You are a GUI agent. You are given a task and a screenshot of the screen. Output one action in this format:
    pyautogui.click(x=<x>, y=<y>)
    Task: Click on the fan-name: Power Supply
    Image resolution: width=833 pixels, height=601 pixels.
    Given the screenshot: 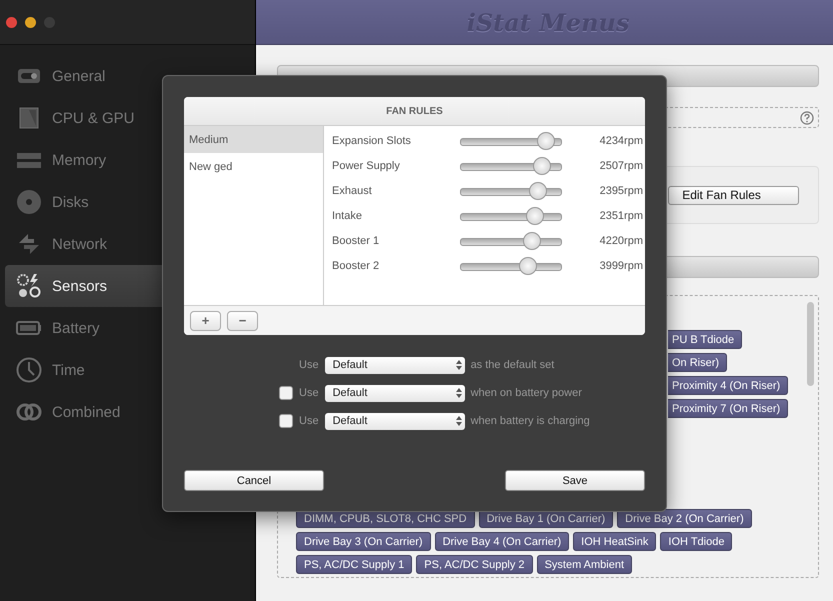 What is the action you would take?
    pyautogui.click(x=366, y=166)
    